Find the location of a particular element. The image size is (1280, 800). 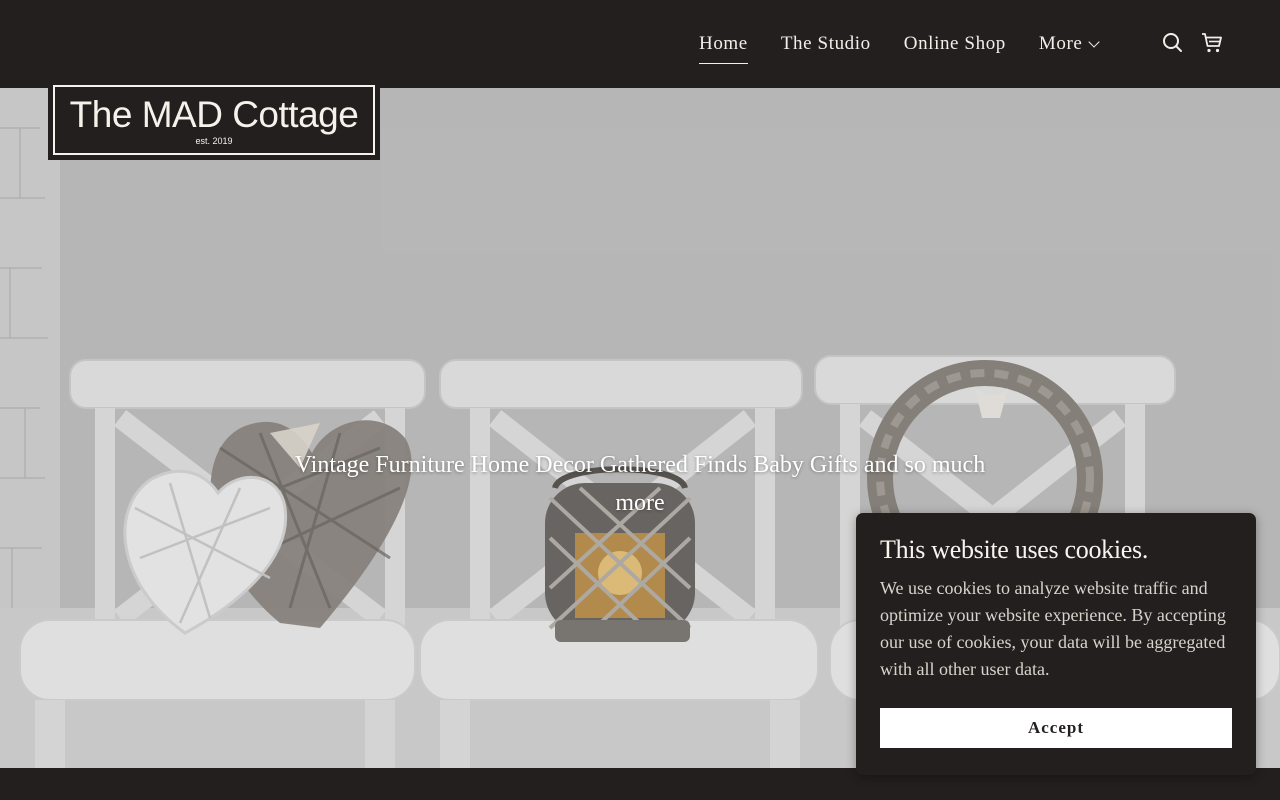

nav-home-label: Home is located at coordinates (723, 43).